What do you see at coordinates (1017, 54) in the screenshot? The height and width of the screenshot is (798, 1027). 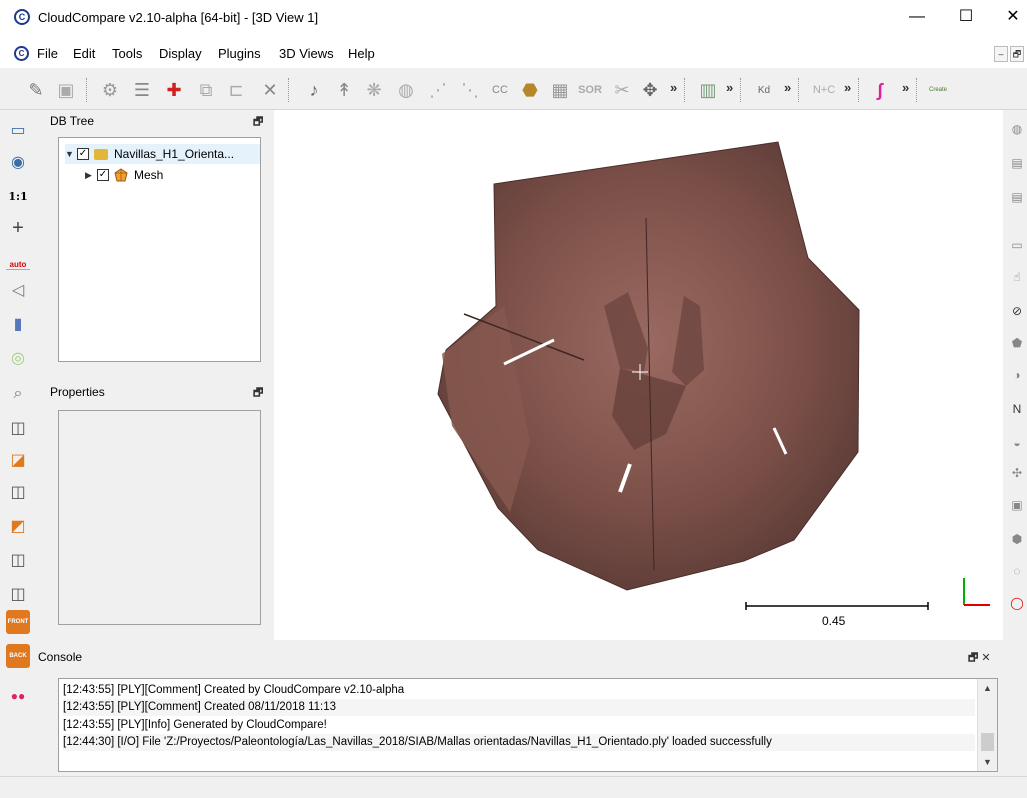 I see `mdi-restore-button: 🗗` at bounding box center [1017, 54].